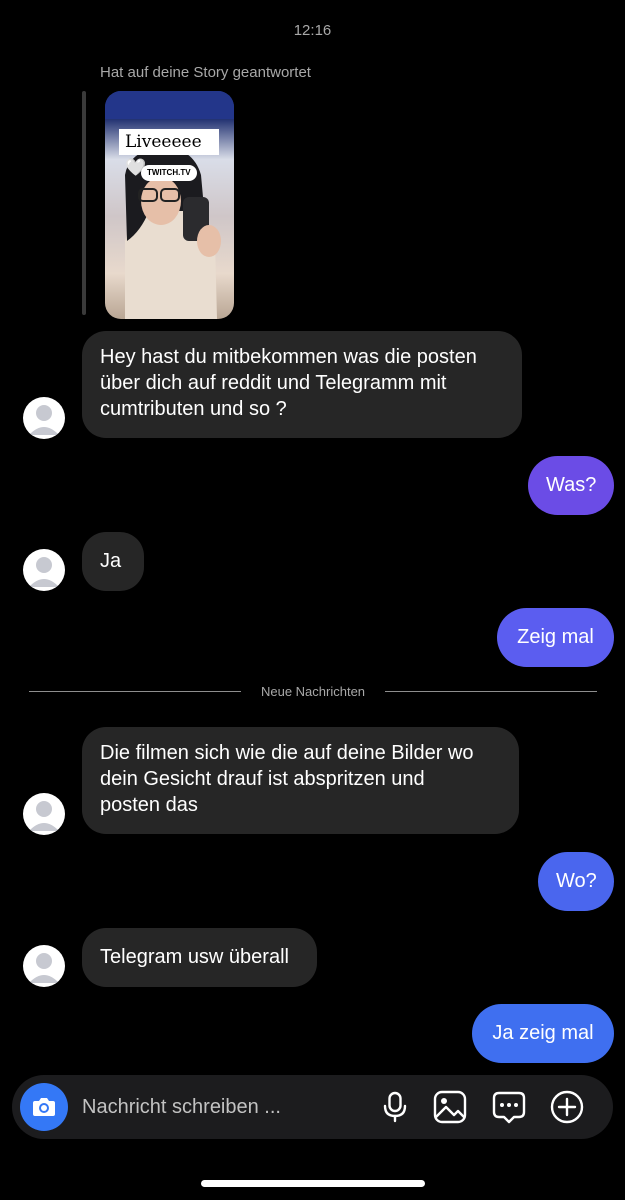  What do you see at coordinates (199, 957) in the screenshot?
I see `message-bubble-incoming: Telegram usw überall` at bounding box center [199, 957].